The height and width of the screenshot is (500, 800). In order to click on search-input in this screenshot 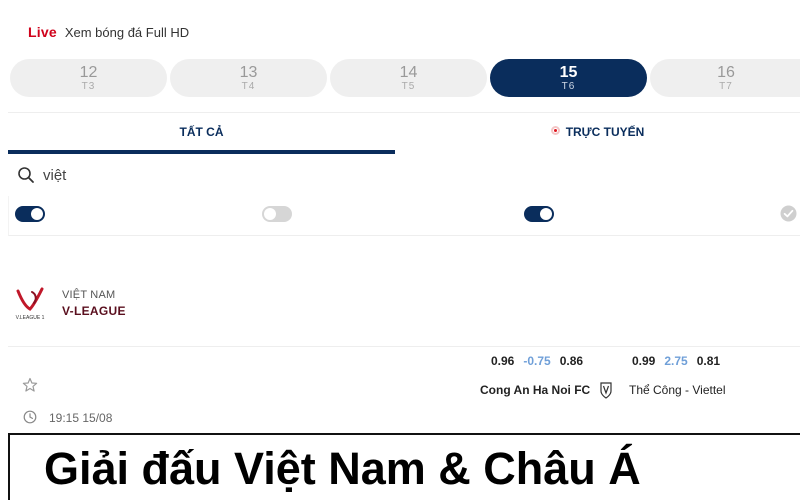, I will do `click(393, 175)`.